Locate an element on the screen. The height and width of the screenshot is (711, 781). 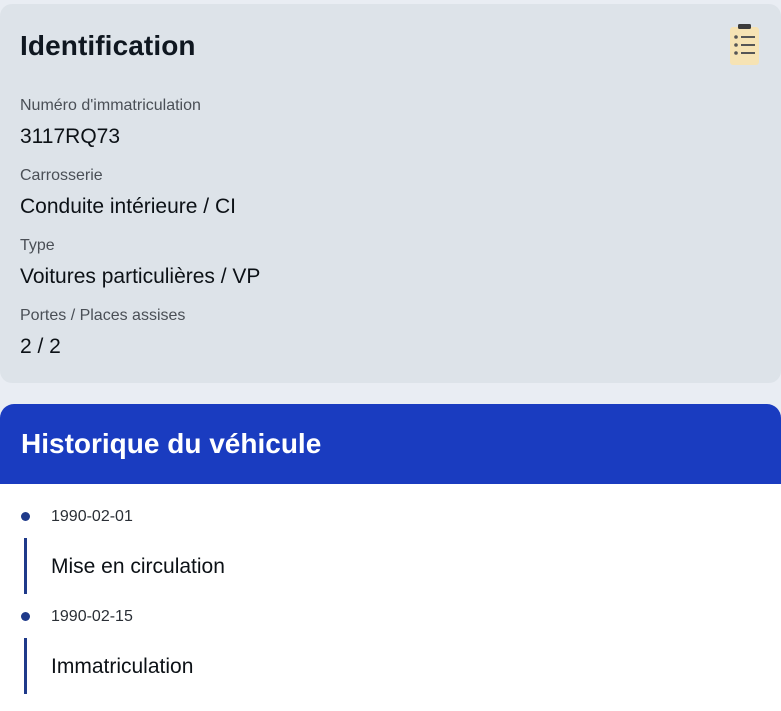
field-value: 2 / 2 is located at coordinates (40, 346).